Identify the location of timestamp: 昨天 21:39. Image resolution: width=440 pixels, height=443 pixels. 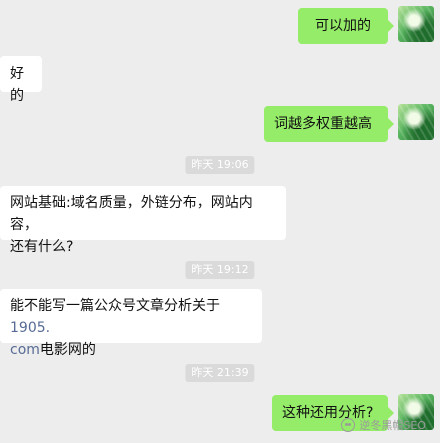
(220, 373).